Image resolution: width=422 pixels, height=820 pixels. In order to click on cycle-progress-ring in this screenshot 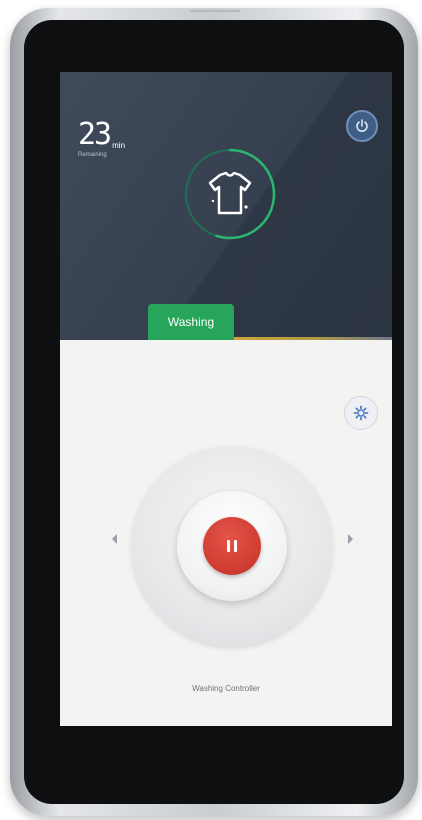, I will do `click(230, 194)`.